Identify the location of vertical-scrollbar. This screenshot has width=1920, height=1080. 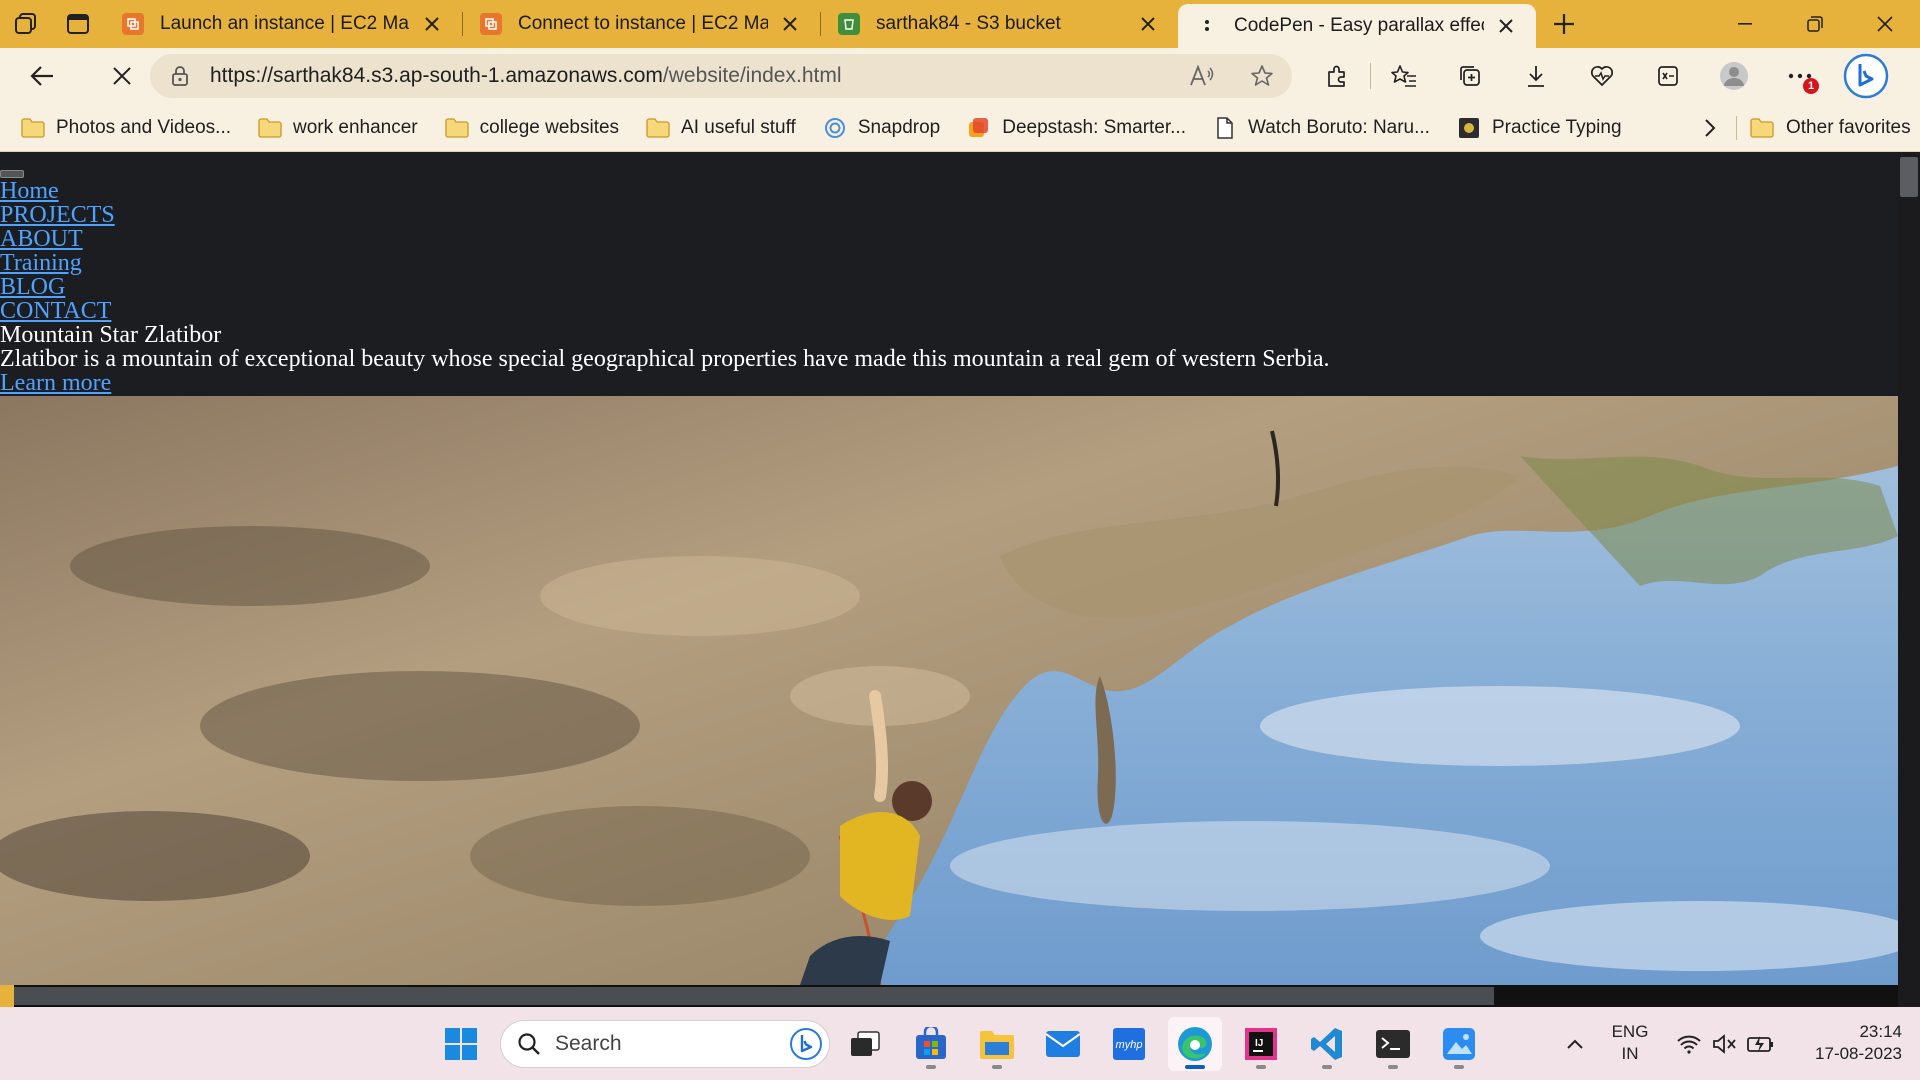
(1909, 580).